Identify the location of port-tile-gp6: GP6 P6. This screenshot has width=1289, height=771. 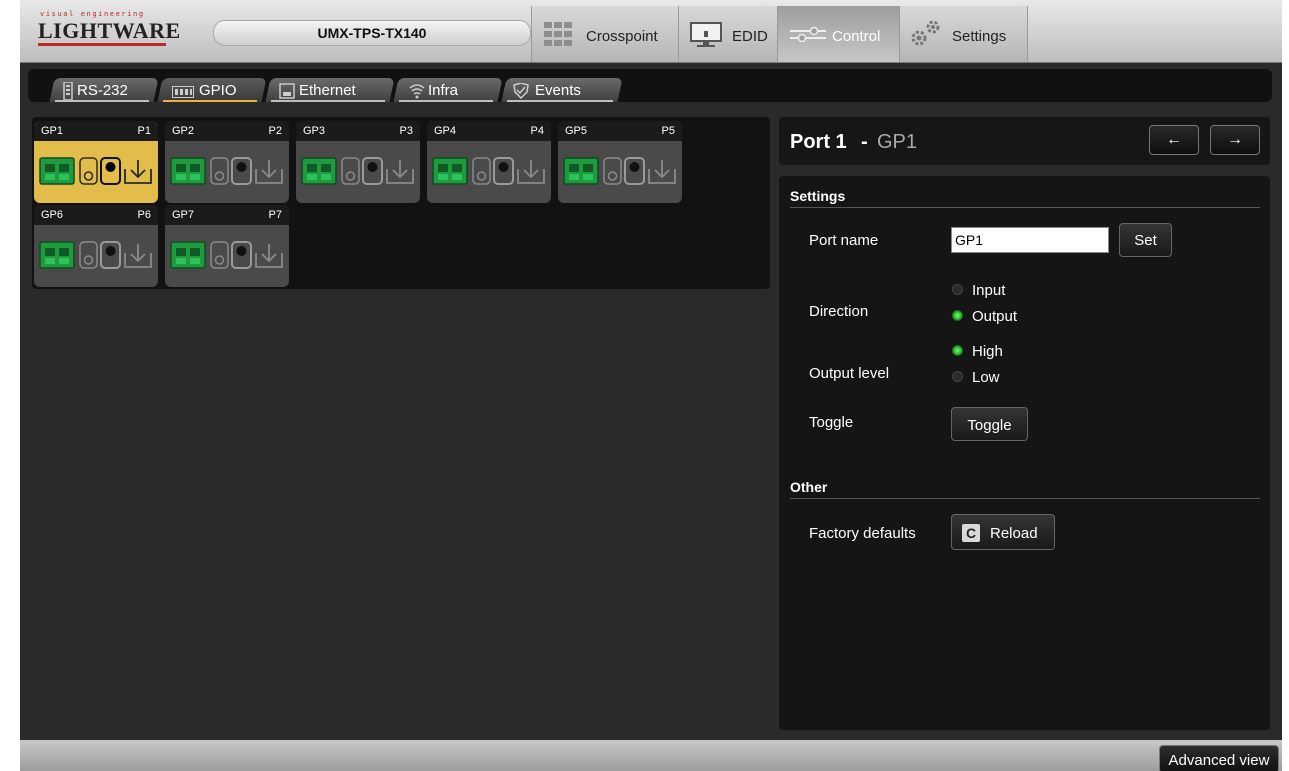
(96, 246).